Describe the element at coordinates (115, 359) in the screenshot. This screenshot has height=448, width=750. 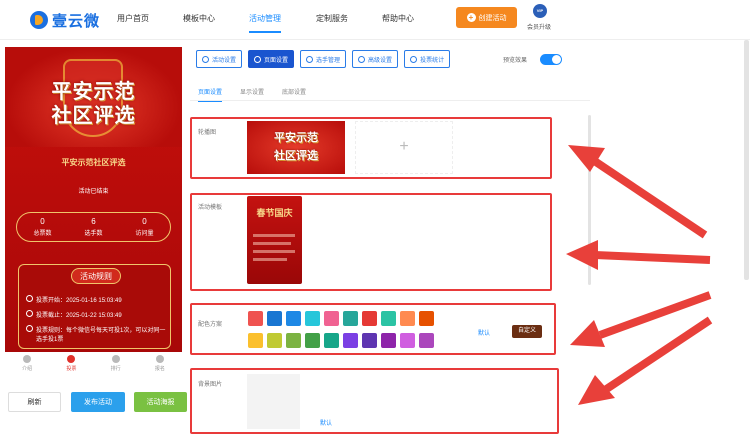
I see `rank-icon` at that location.